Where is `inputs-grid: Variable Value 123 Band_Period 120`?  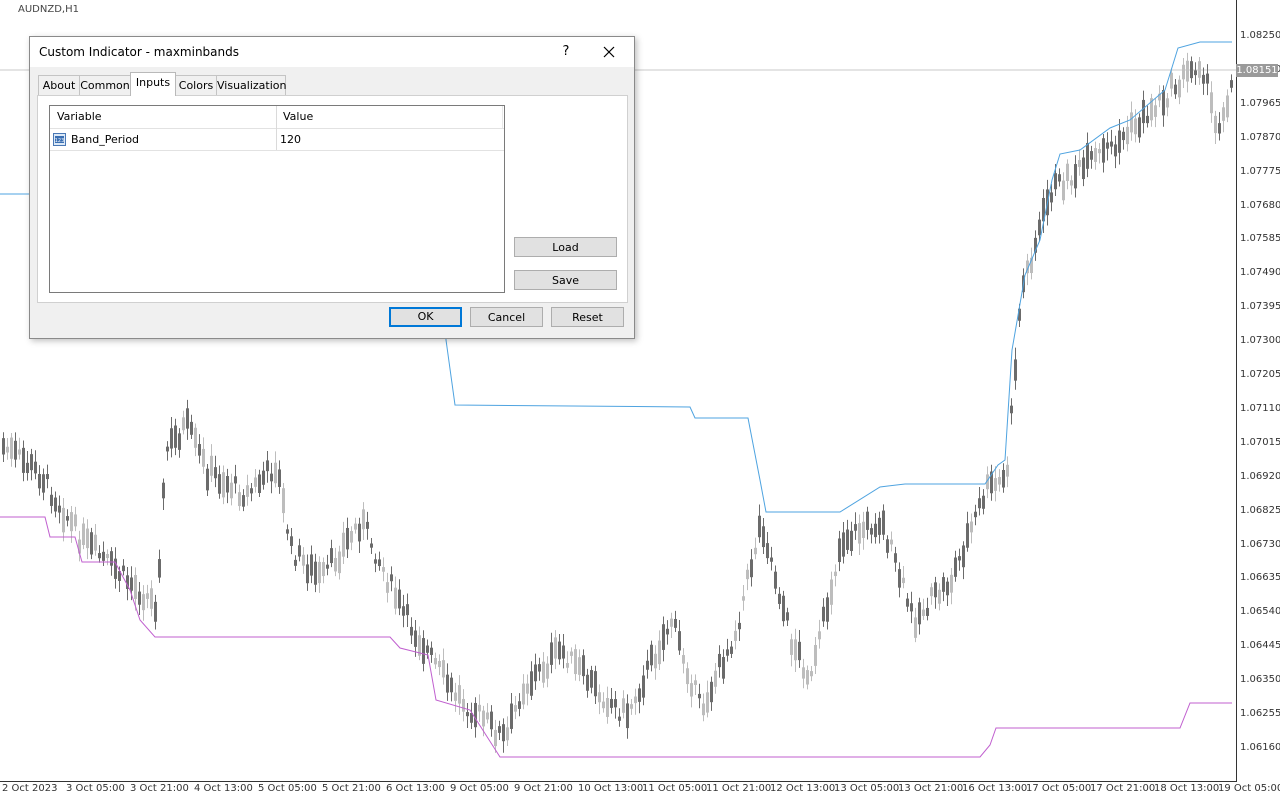 inputs-grid: Variable Value 123 Band_Period 120 is located at coordinates (277, 199).